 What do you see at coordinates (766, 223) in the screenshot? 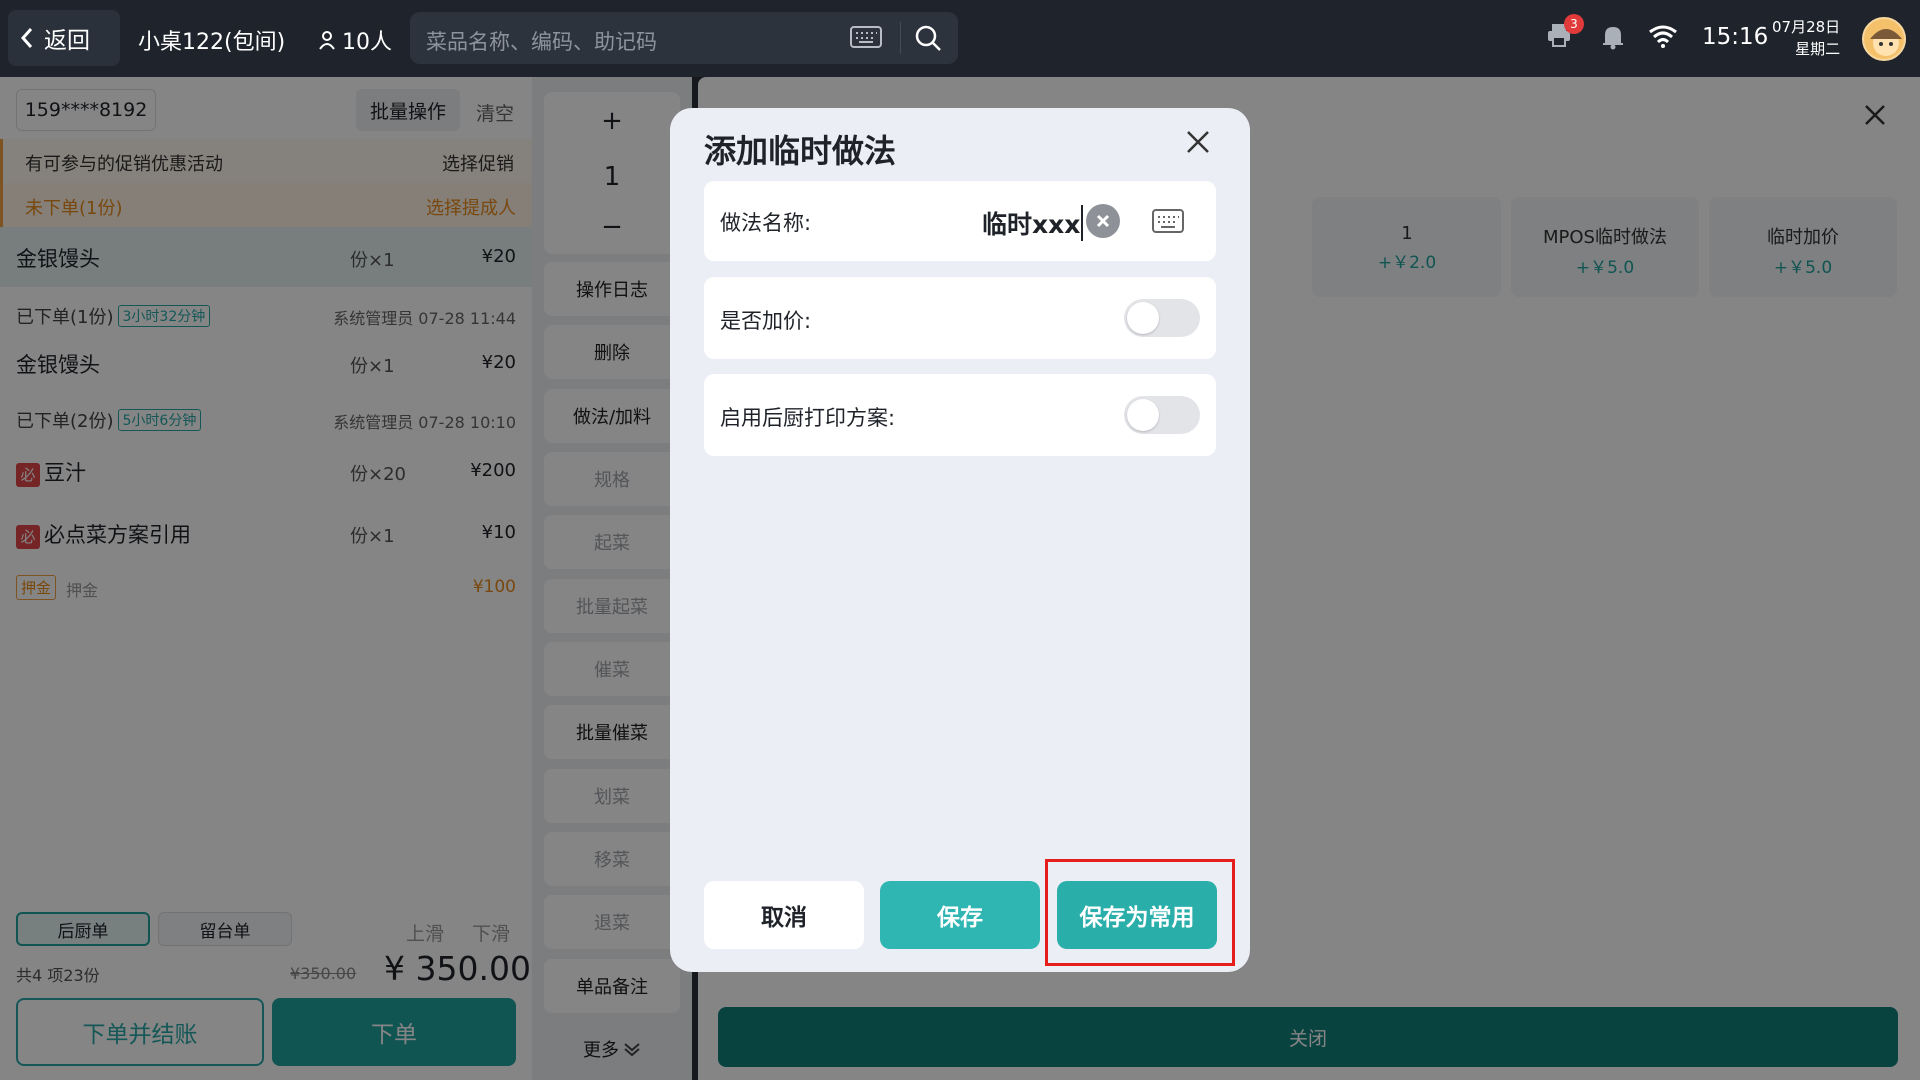
I see `method-name-label: 做法名称:` at bounding box center [766, 223].